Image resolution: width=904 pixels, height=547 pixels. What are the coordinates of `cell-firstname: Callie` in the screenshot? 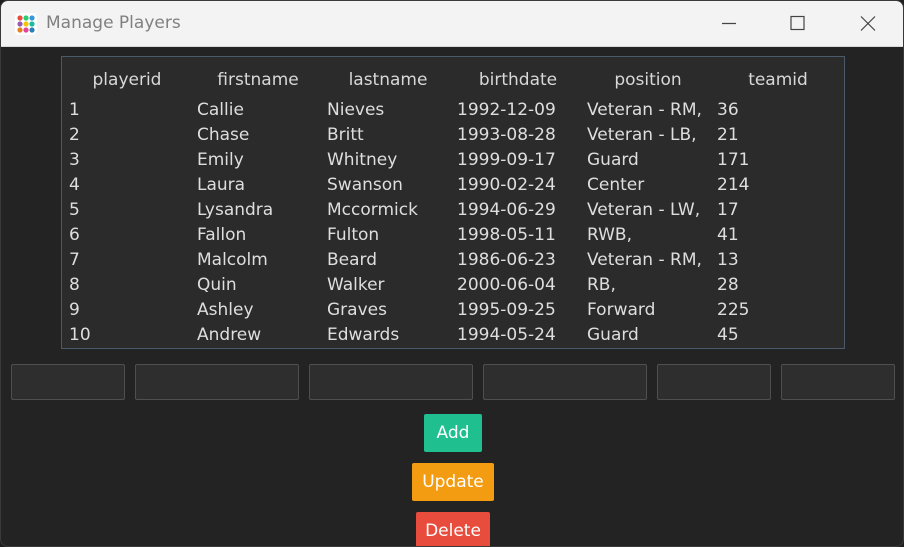 It's located at (220, 110).